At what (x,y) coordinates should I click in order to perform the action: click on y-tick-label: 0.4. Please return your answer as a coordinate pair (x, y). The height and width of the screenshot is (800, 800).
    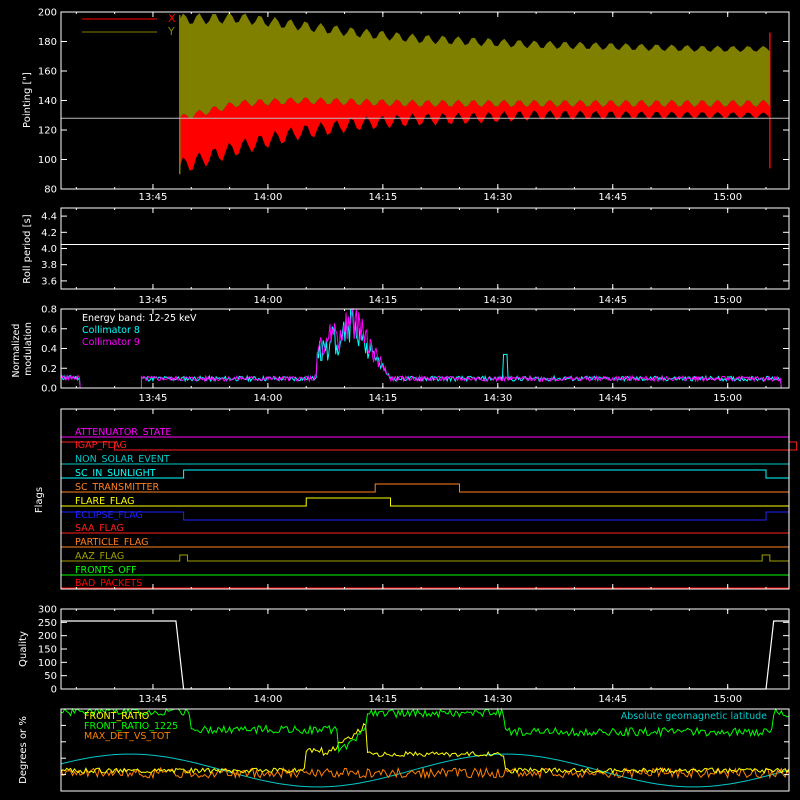
    Looking at the image, I should click on (49, 349).